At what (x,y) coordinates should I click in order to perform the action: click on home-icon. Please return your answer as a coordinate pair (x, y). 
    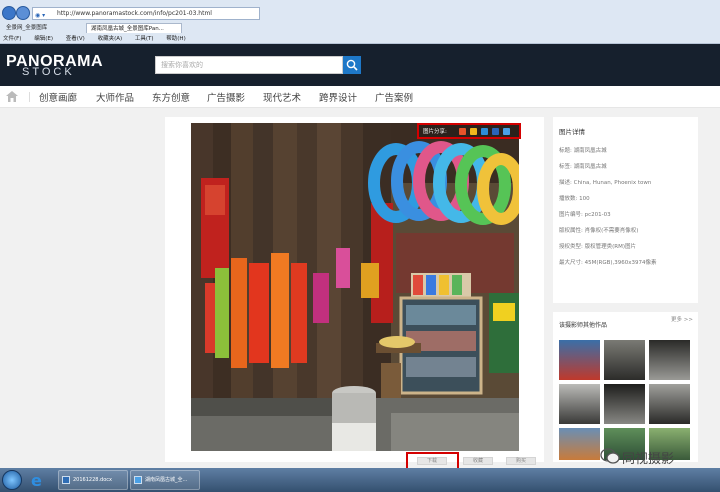
    Looking at the image, I should click on (12, 96).